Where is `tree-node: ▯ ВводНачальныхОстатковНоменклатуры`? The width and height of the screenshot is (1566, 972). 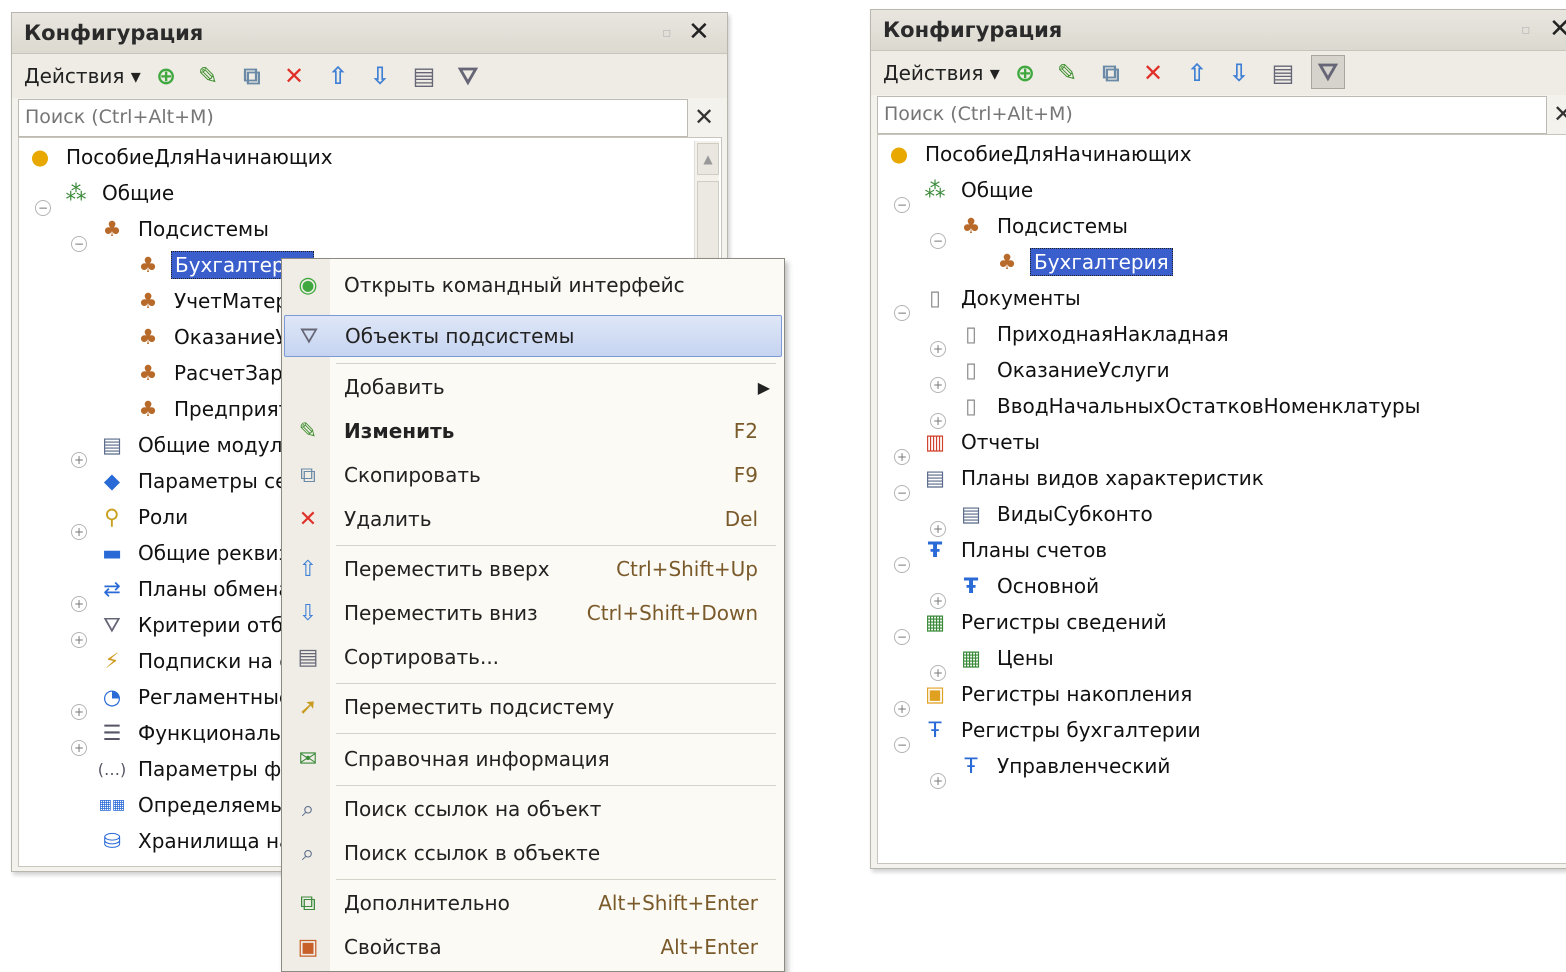 tree-node: ▯ ВводНачальныхОстатковНоменклатуры is located at coordinates (1190, 406).